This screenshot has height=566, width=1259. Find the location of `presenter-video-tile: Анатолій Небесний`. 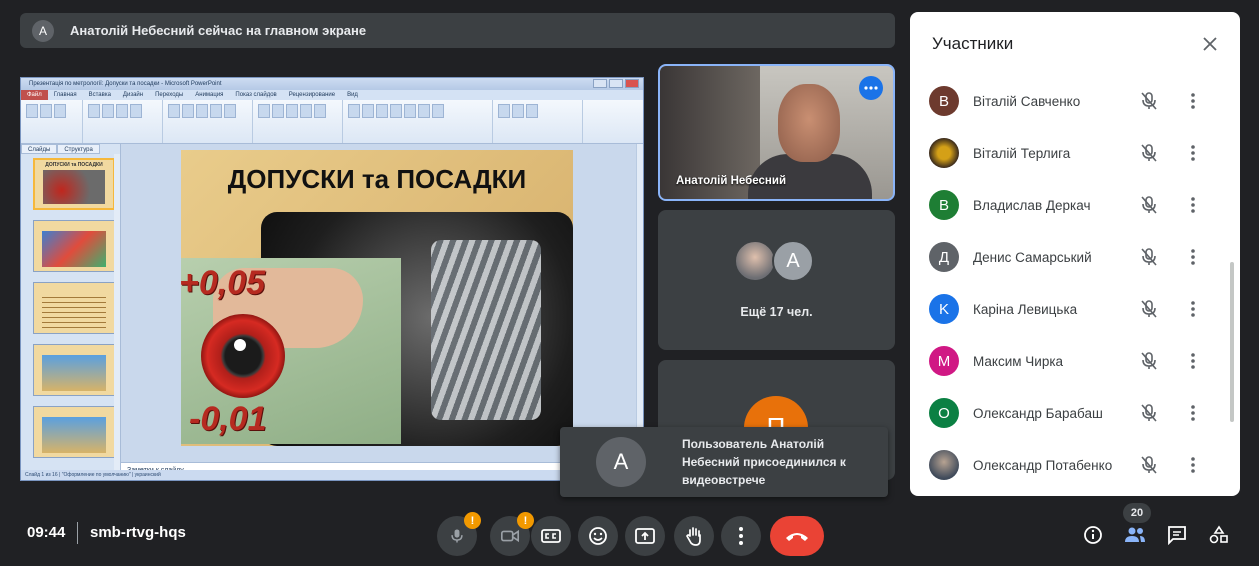

presenter-video-tile: Анатолій Небесний is located at coordinates (776, 132).